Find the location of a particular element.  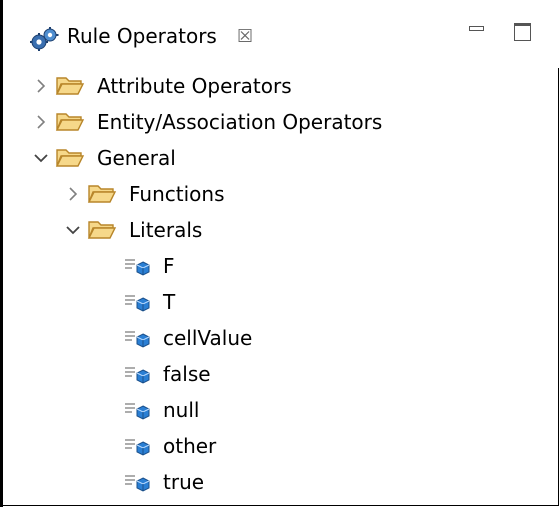

tree-item-label: F is located at coordinates (169, 266).